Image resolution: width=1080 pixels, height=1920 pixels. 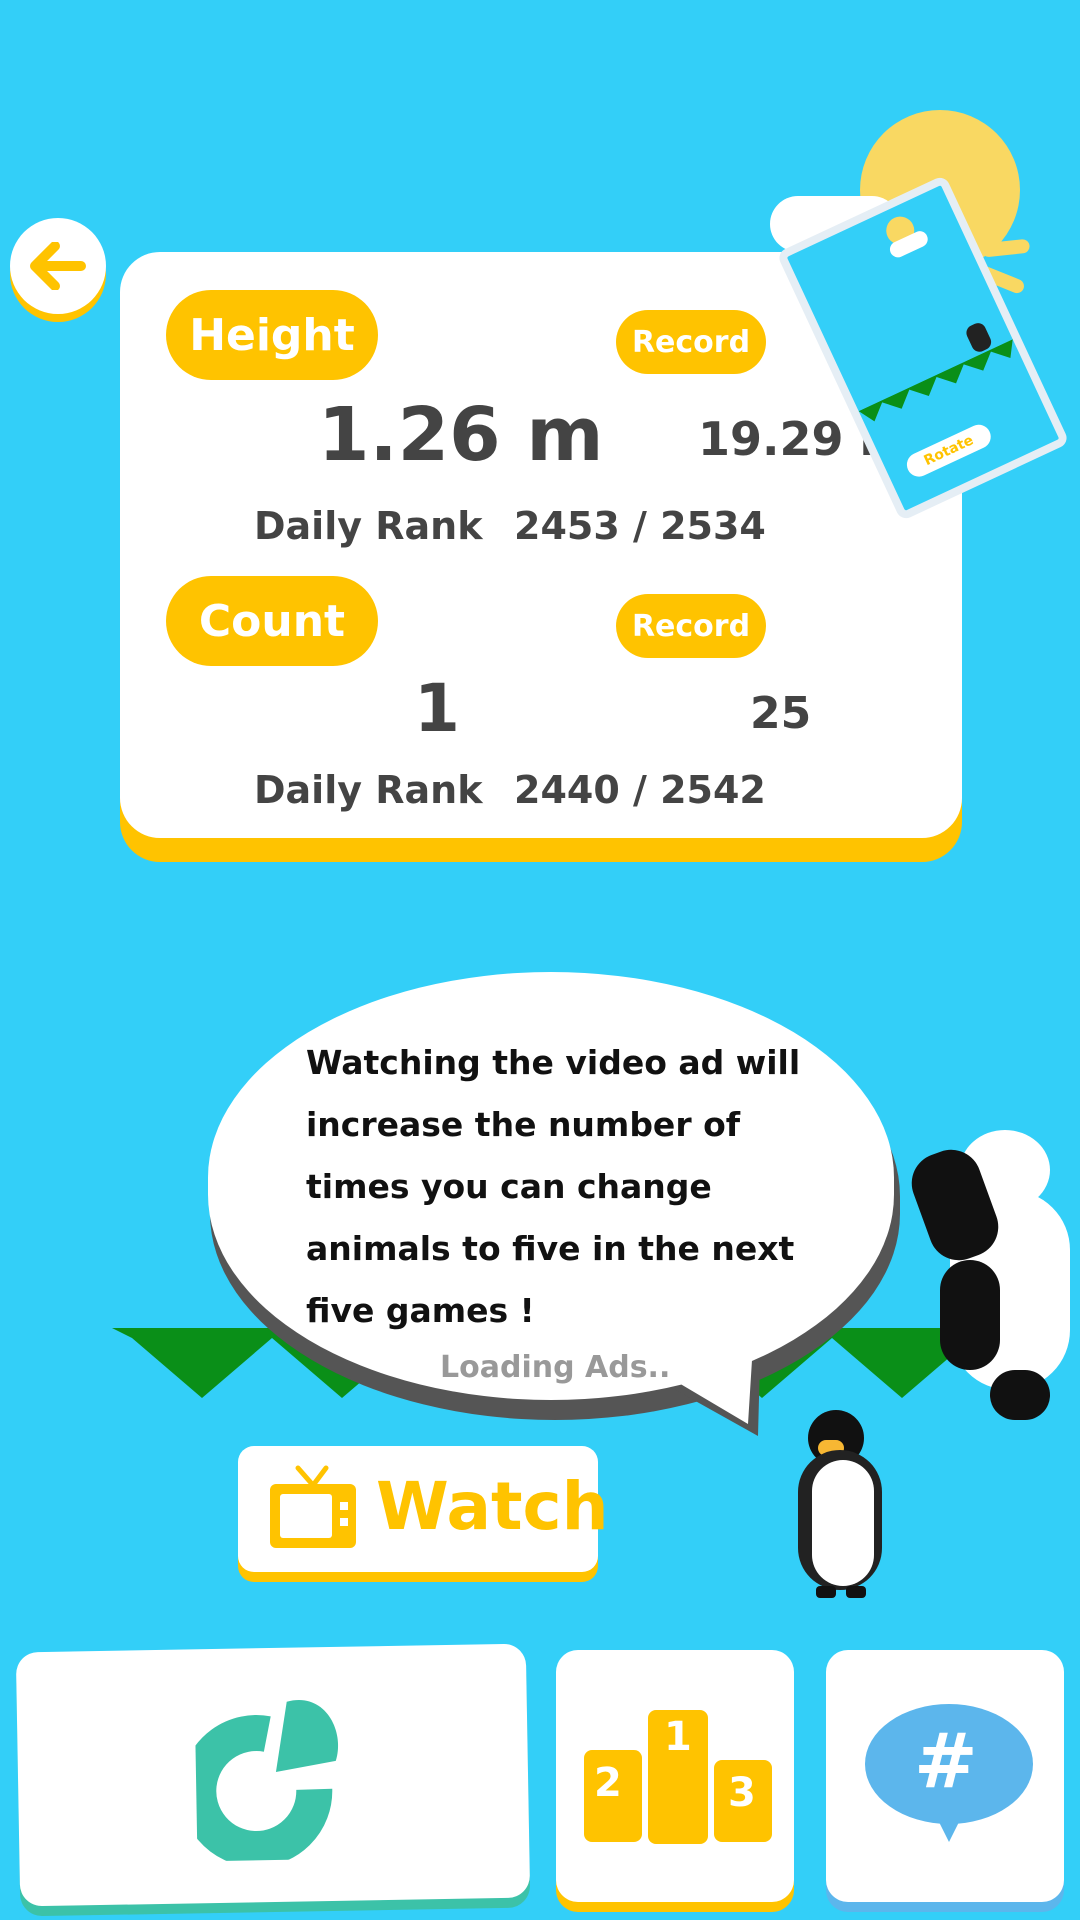 I want to click on height-rank-label: Daily Rank, so click(x=368, y=526).